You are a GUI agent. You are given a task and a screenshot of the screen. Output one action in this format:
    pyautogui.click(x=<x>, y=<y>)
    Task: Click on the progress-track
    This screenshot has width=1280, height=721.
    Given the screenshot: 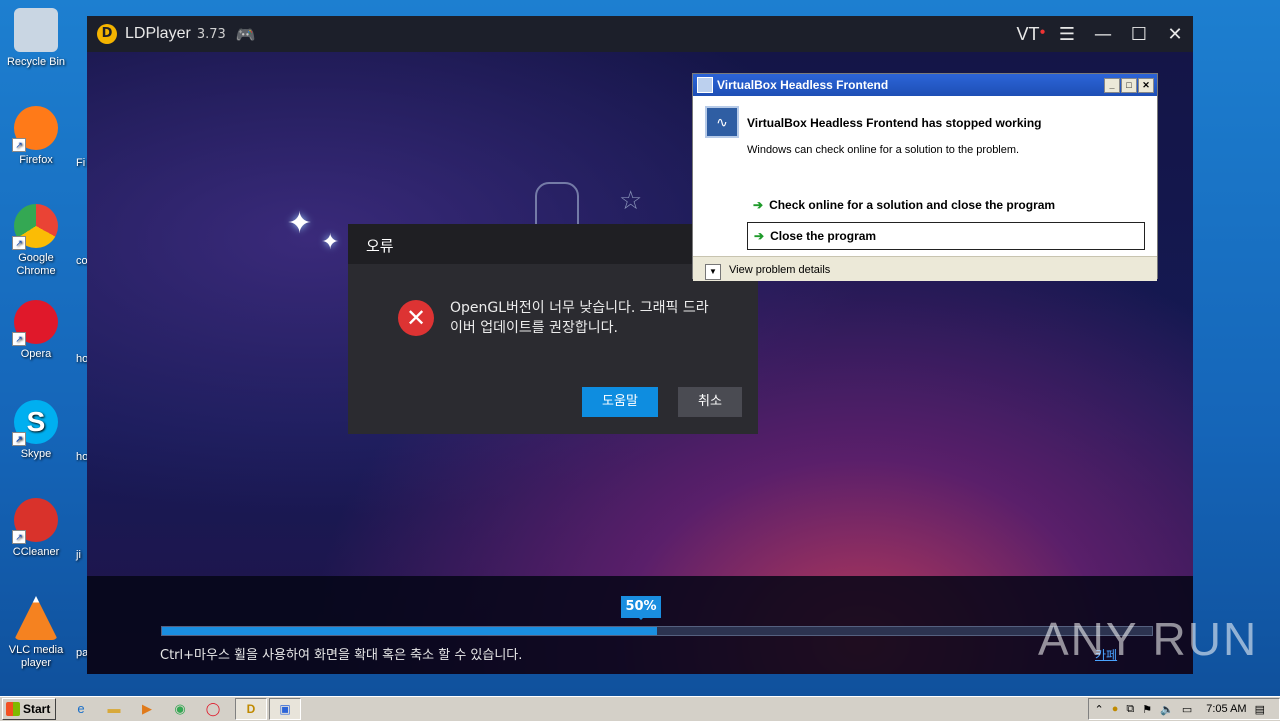 What is the action you would take?
    pyautogui.click(x=657, y=631)
    